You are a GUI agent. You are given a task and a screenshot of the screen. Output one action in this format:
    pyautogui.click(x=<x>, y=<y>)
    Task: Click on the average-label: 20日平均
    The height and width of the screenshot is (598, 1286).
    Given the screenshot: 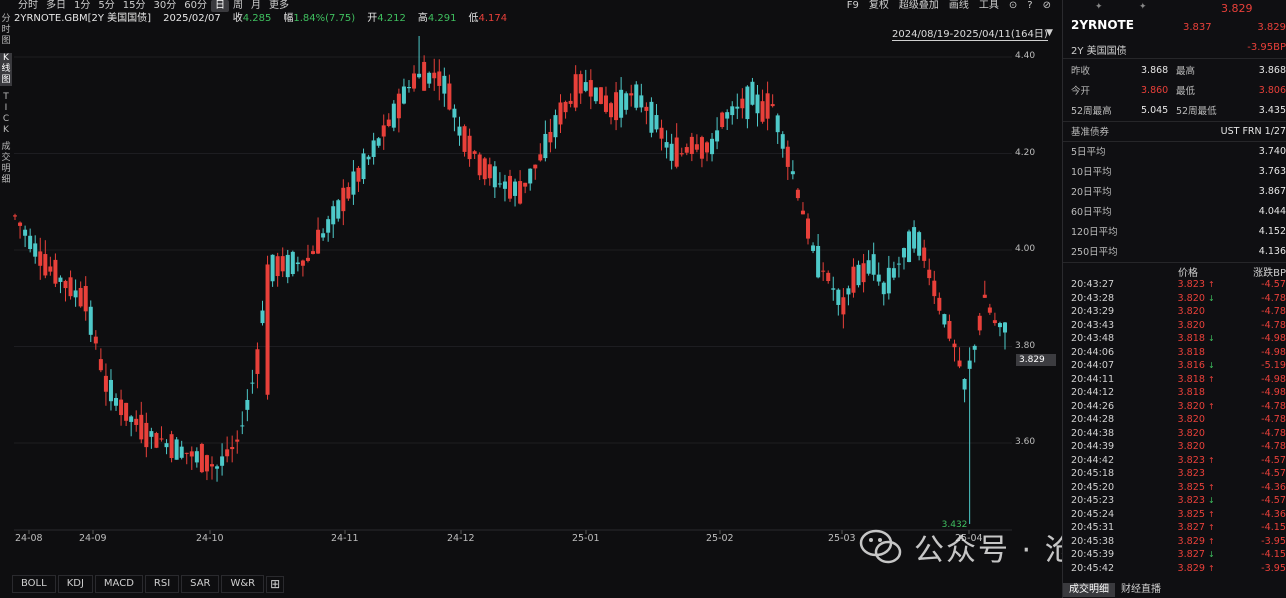 What is the action you would take?
    pyautogui.click(x=1091, y=192)
    